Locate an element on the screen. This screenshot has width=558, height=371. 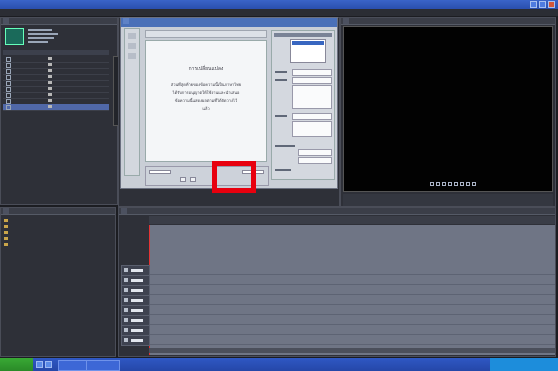
tab-timeline is located at coordinates (124, 211).